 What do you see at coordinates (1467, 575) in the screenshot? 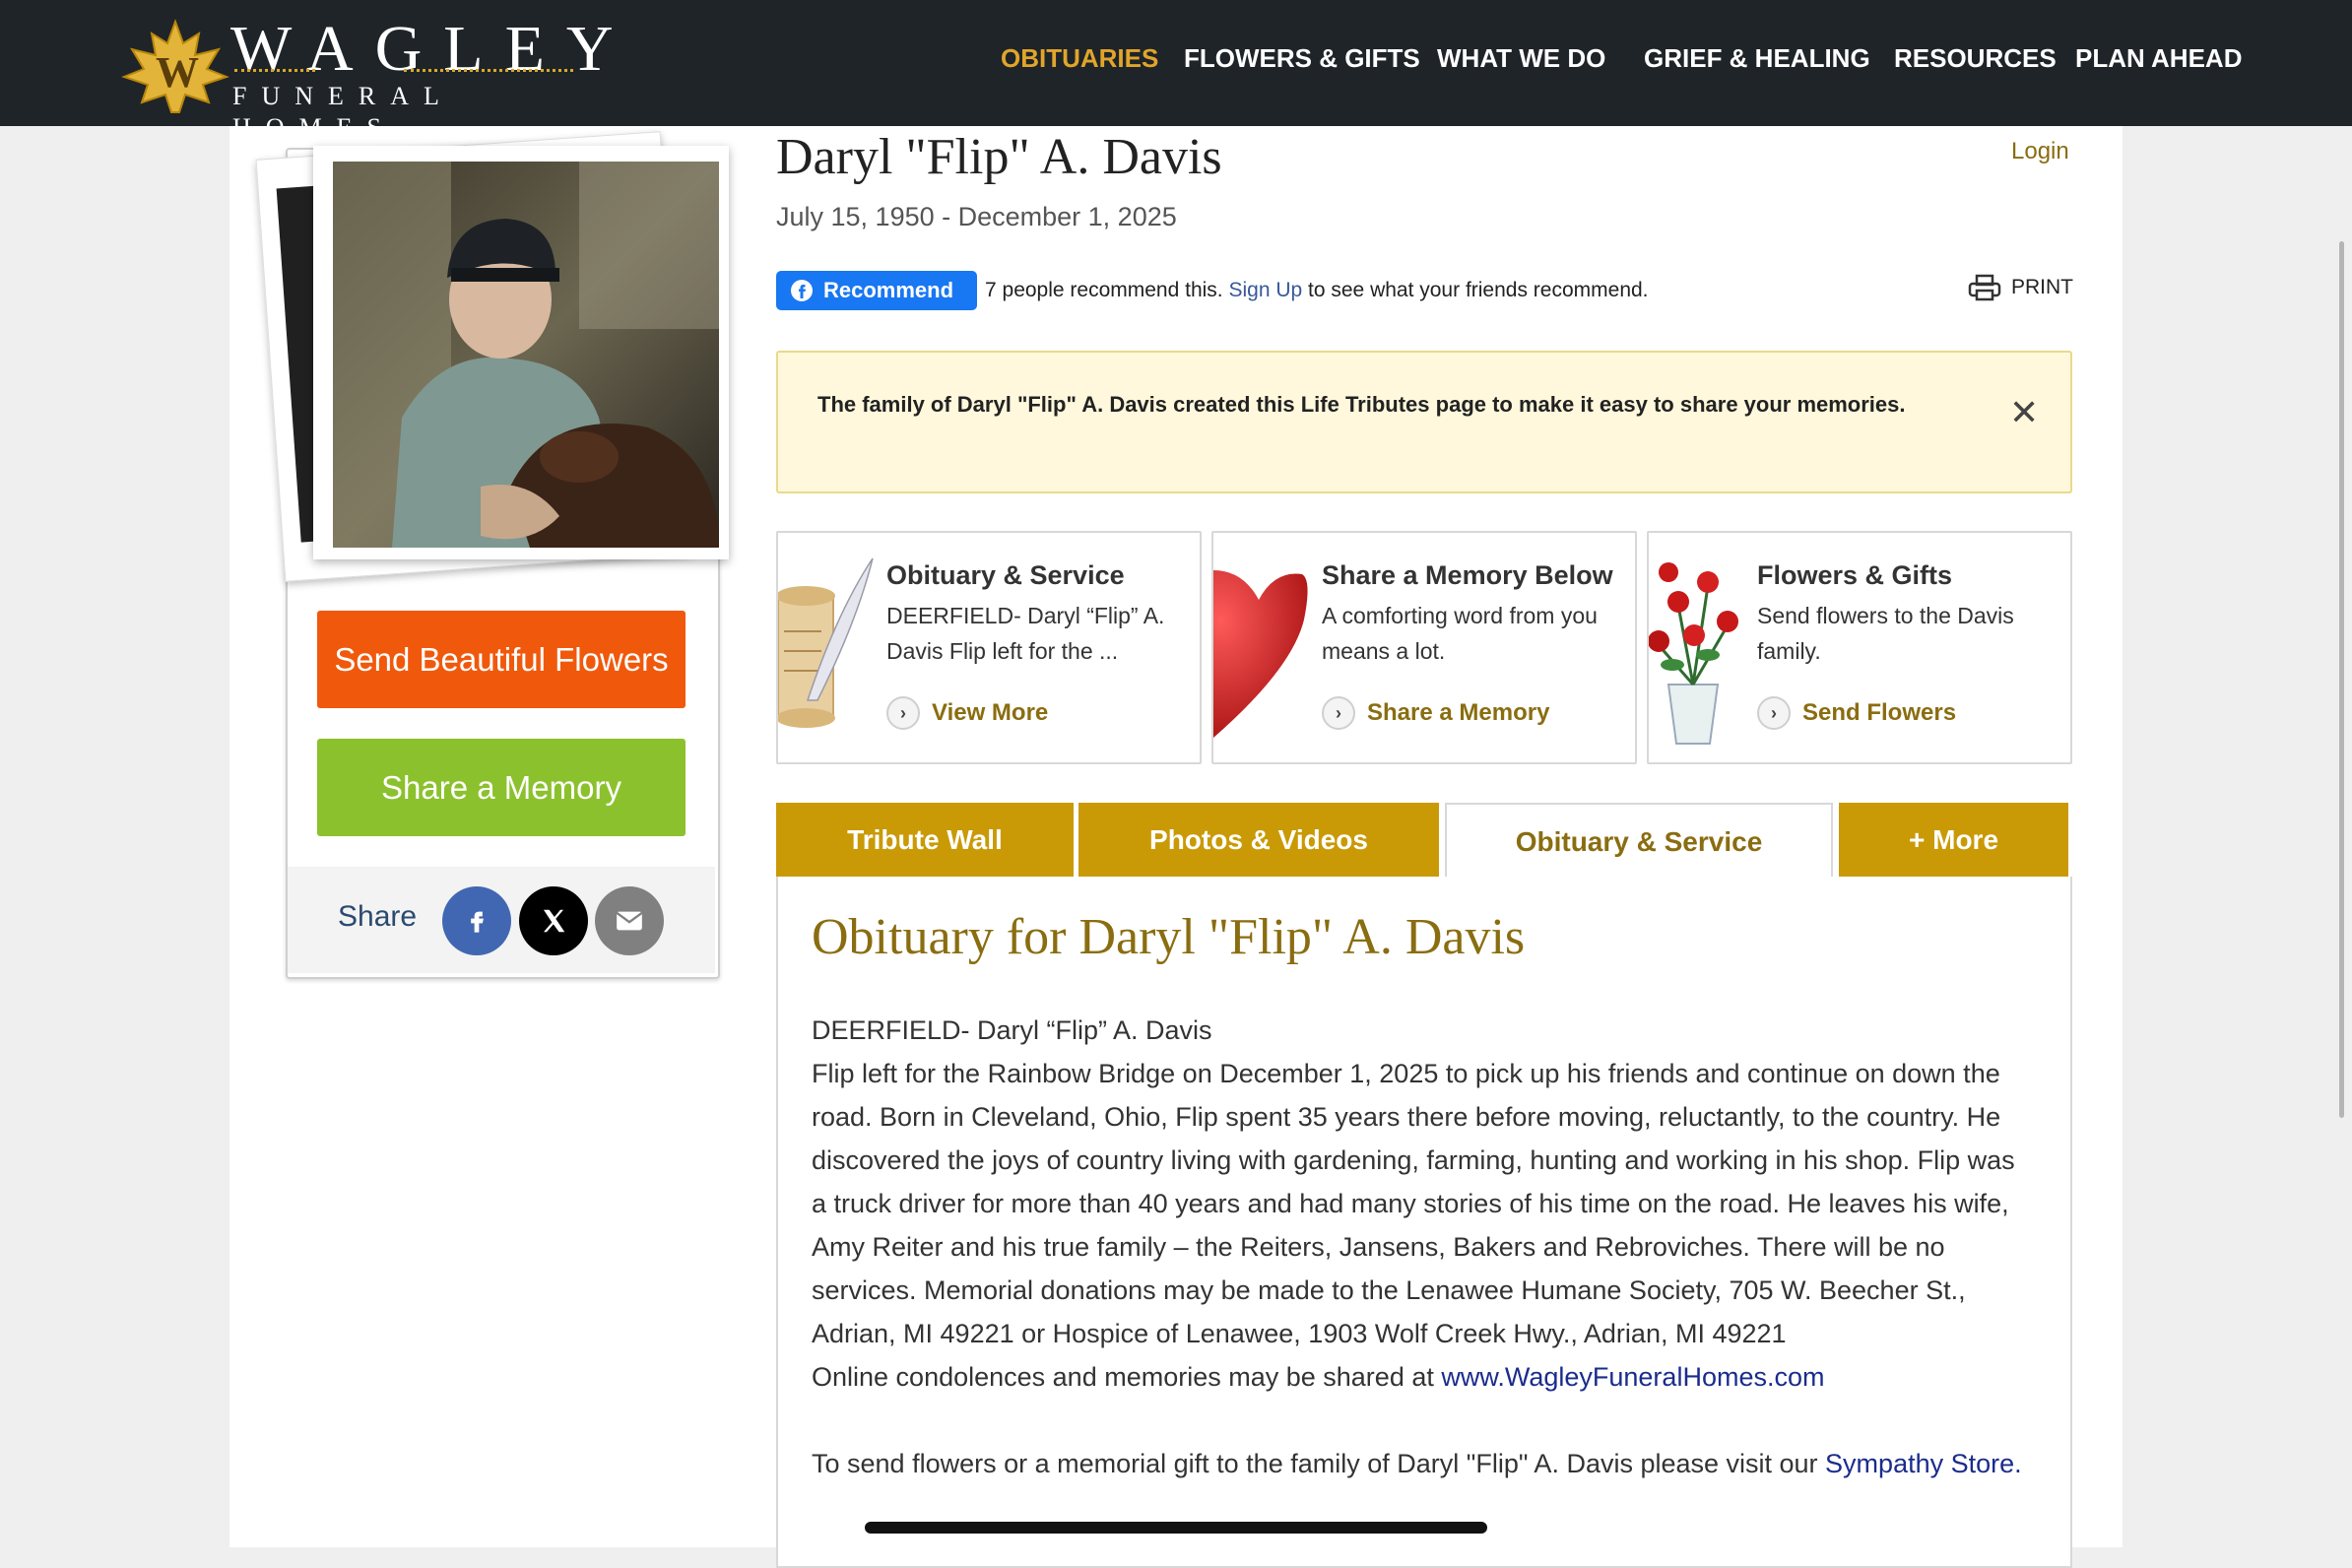
I see `card-title: Share a Memory Below` at bounding box center [1467, 575].